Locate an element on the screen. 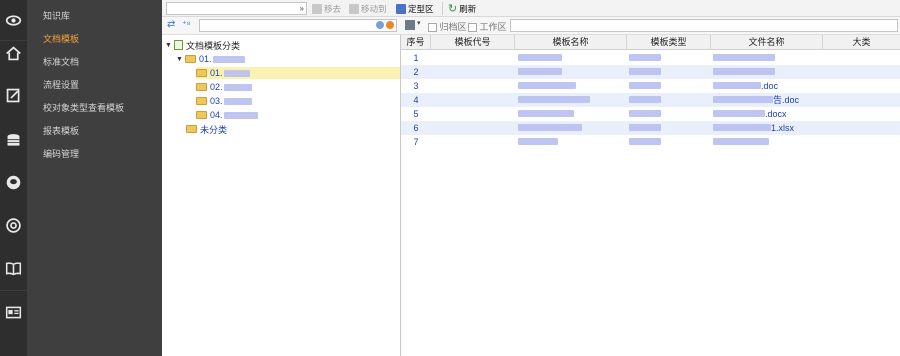 The image size is (900, 356). edit-icon is located at coordinates (13, 95).